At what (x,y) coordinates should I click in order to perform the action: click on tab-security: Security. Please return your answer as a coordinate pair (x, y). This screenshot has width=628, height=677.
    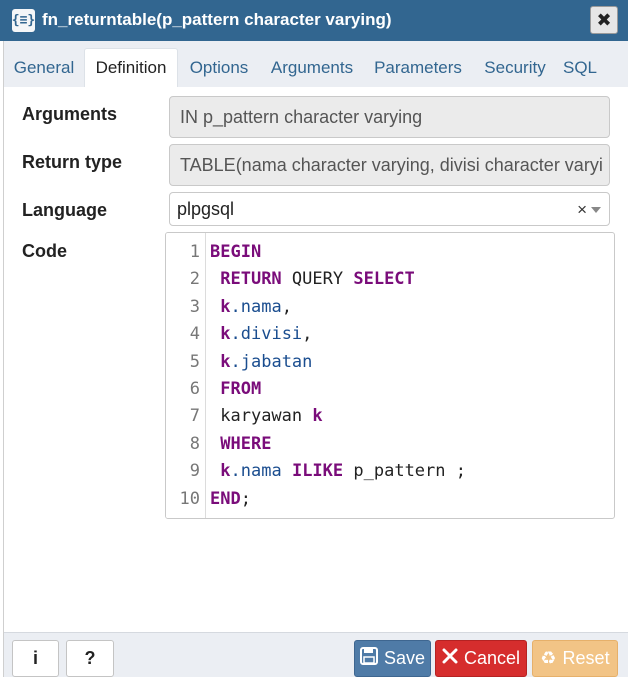
    Looking at the image, I should click on (515, 67).